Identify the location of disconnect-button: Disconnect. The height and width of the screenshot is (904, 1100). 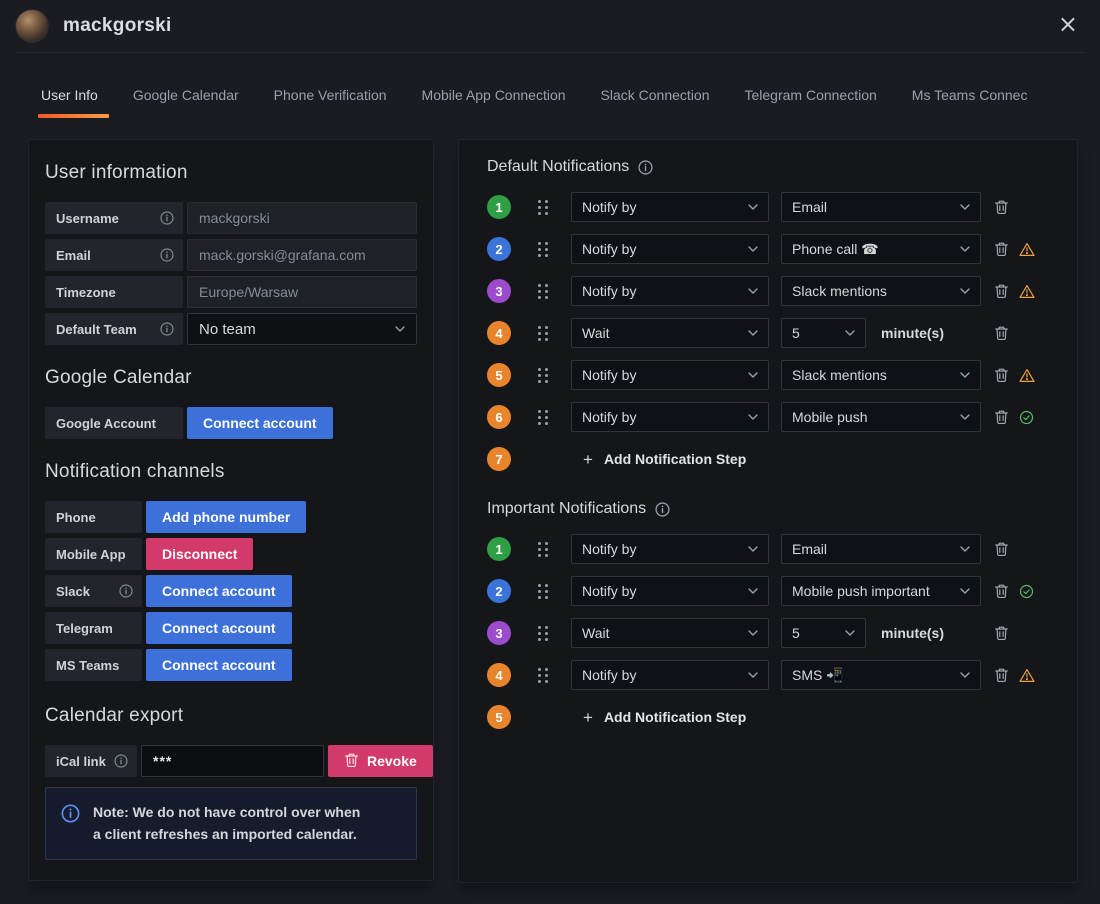
(200, 554).